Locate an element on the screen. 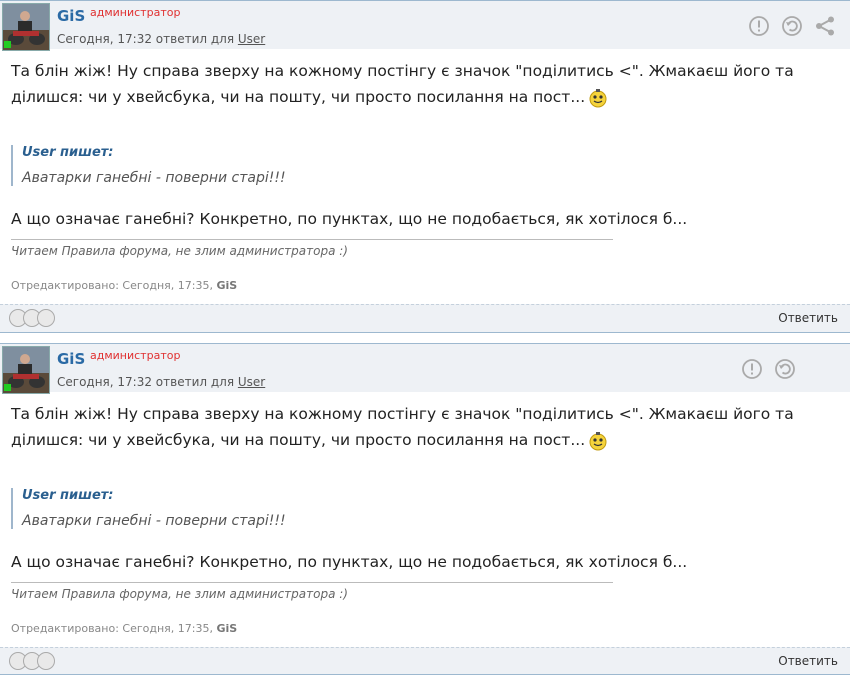 The image size is (850, 676). share-icon is located at coordinates (825, 26).